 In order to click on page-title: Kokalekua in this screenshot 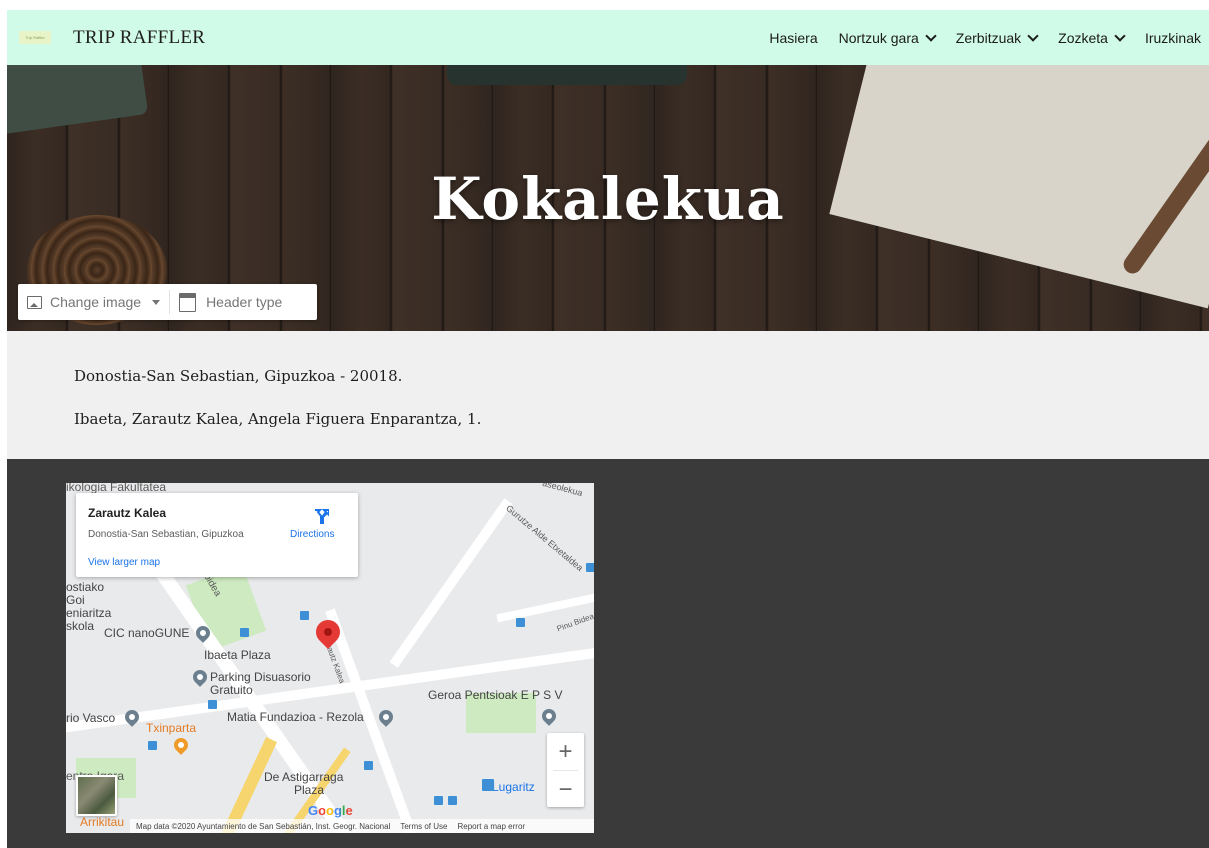, I will do `click(608, 199)`.